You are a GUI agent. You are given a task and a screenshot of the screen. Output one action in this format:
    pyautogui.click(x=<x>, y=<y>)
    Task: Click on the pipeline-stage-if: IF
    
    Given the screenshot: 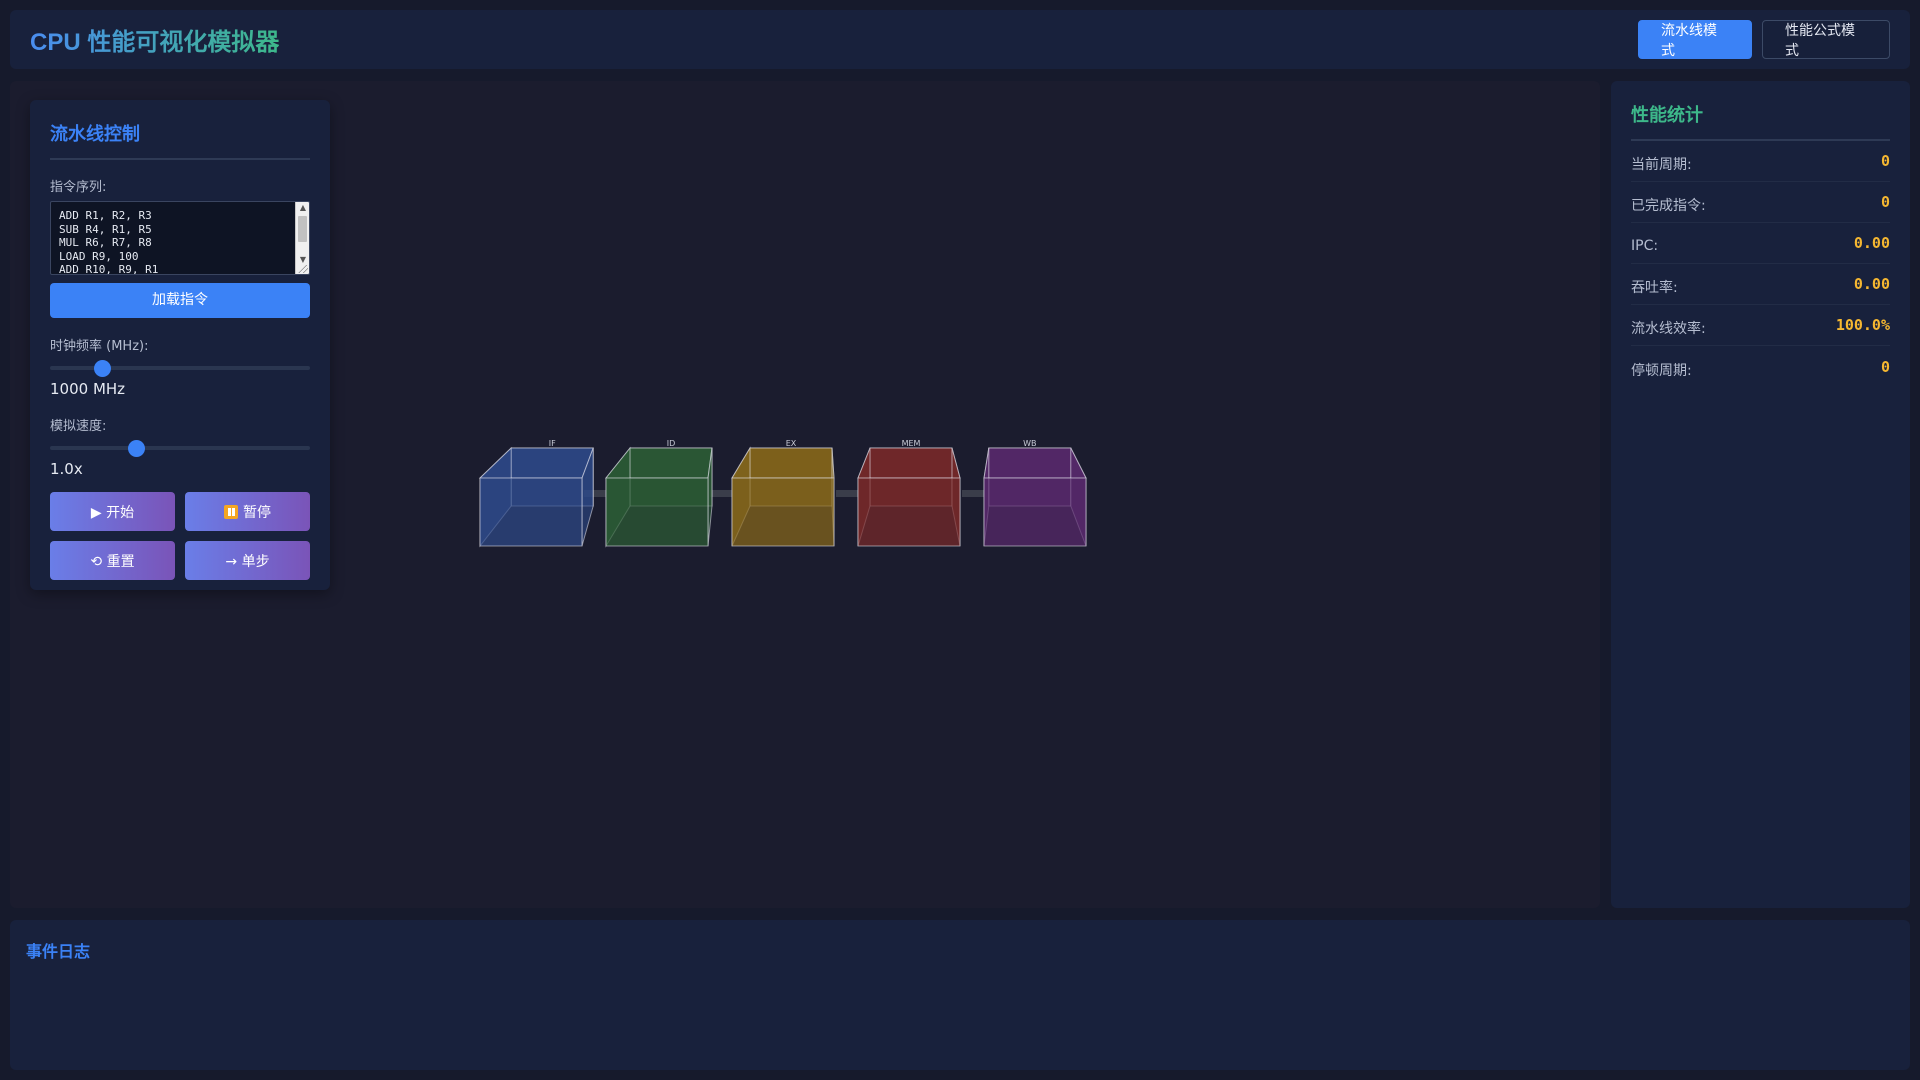 What is the action you would take?
    pyautogui.click(x=536, y=493)
    